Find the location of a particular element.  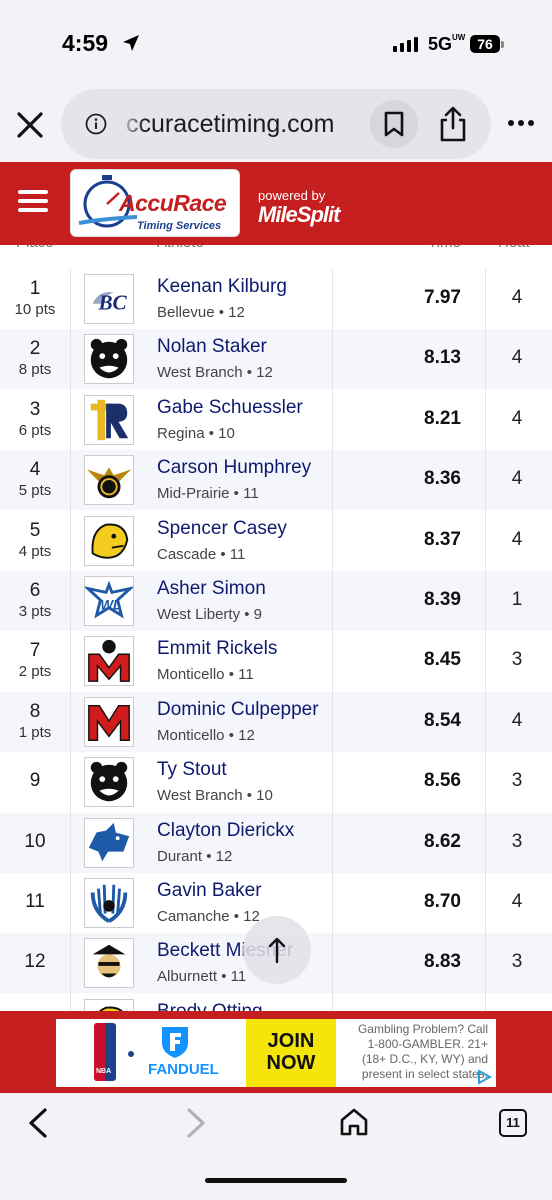

bookmark-button is located at coordinates (394, 124).